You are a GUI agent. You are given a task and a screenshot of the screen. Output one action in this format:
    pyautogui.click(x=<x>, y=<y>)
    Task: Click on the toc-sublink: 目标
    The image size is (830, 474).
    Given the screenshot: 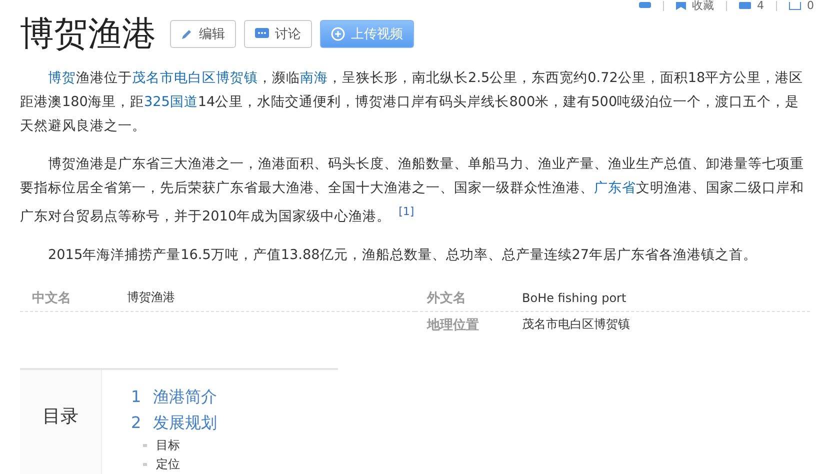 What is the action you would take?
    pyautogui.click(x=180, y=445)
    